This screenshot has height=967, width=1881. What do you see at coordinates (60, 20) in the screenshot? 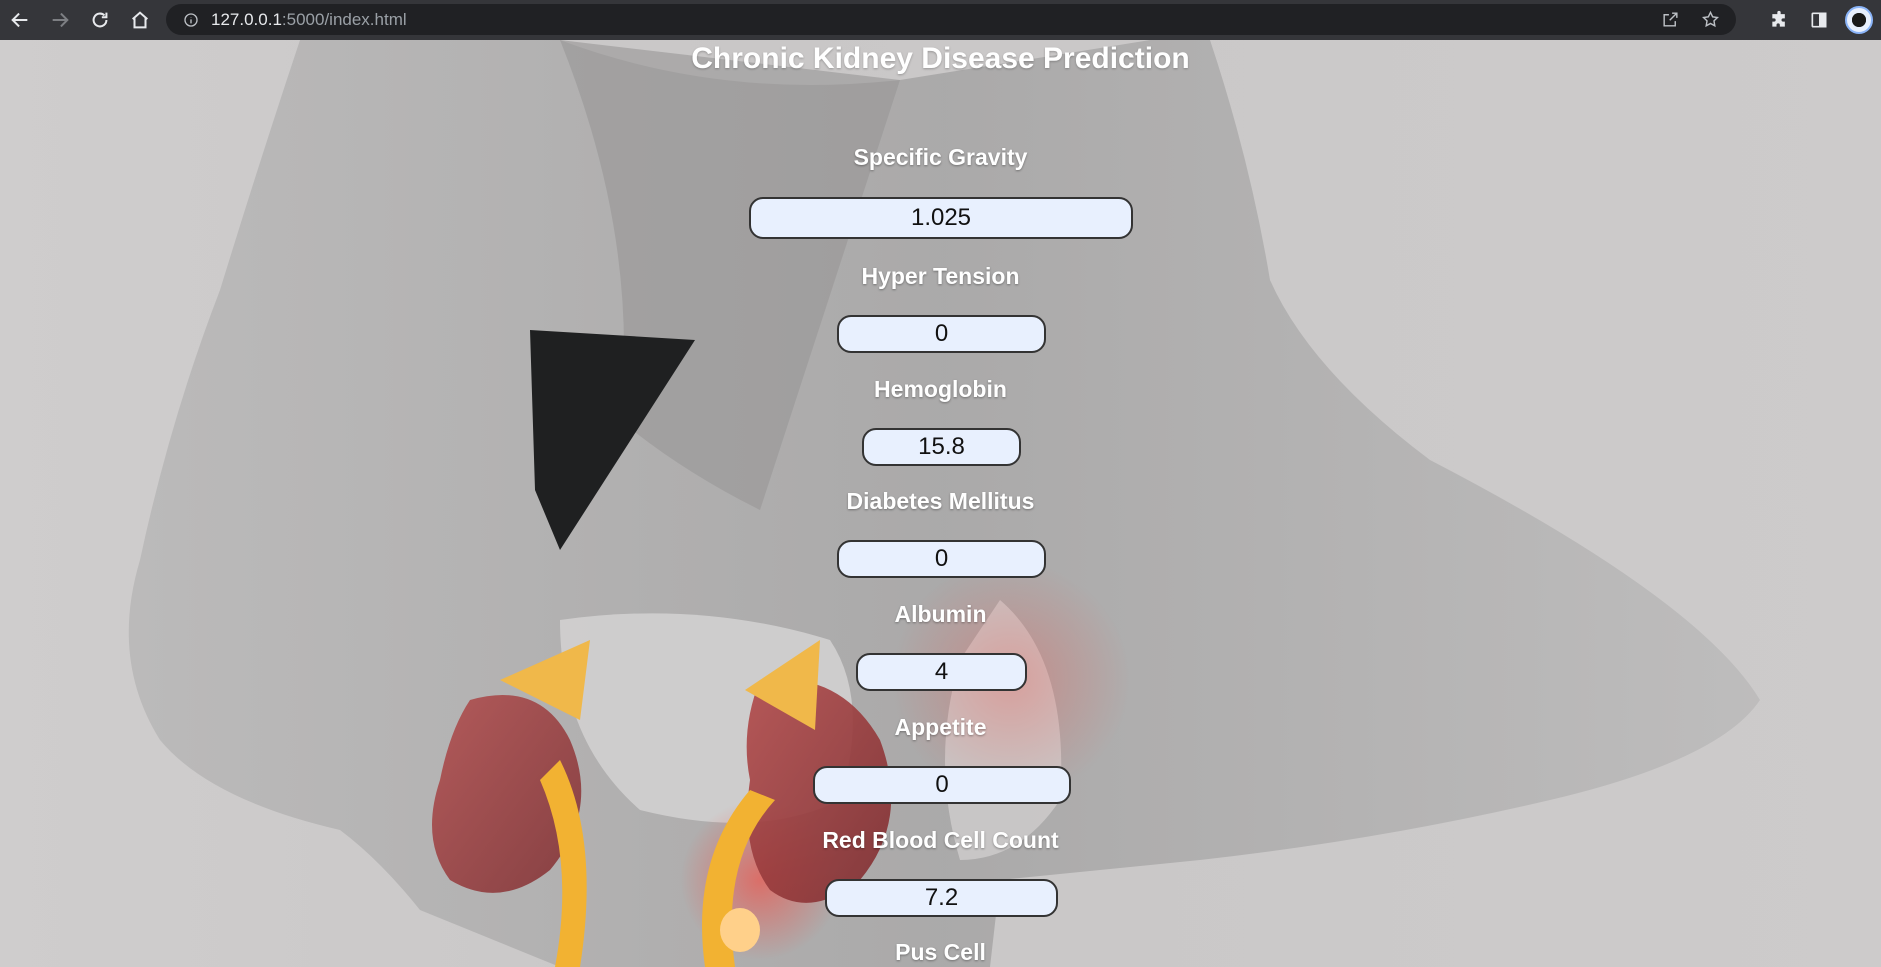
I see `forward-icon` at bounding box center [60, 20].